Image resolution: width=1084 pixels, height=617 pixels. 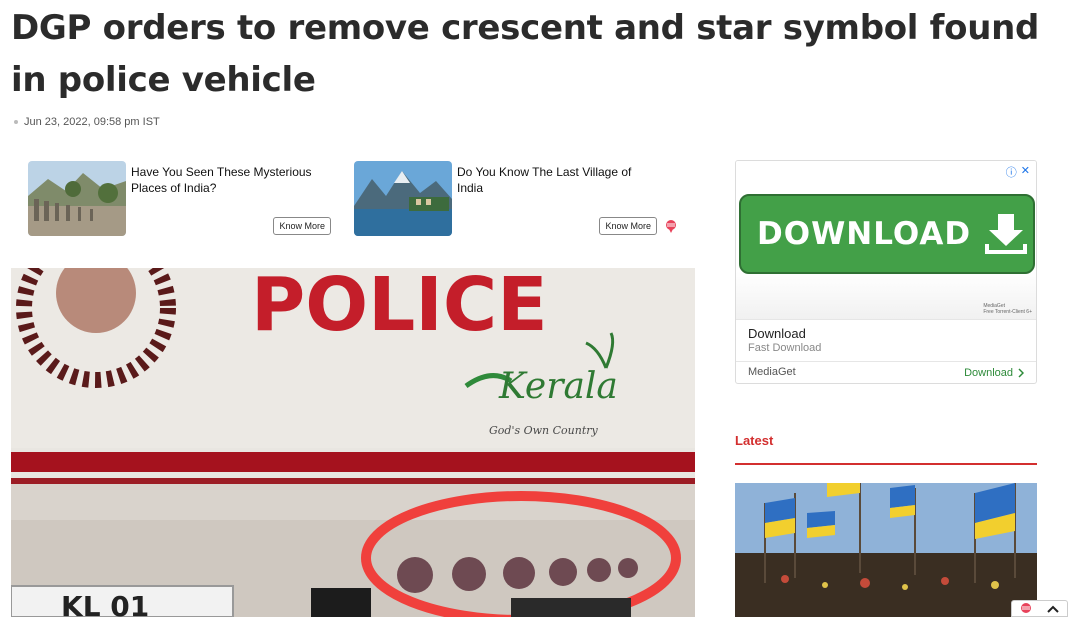 I want to click on ad-download-banner-button: DOWNLOAD, so click(x=887, y=234).